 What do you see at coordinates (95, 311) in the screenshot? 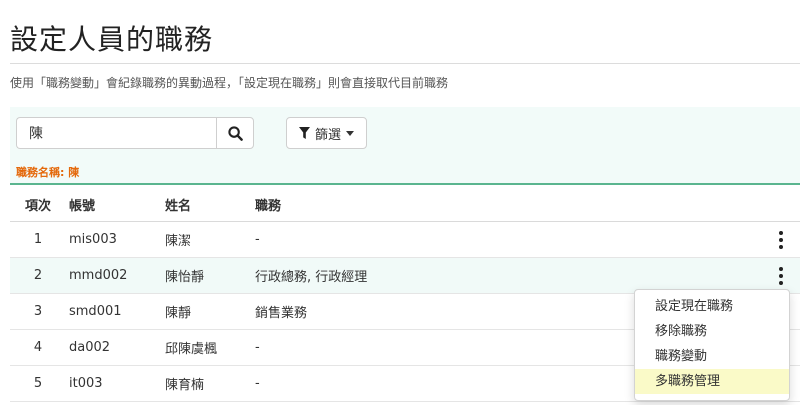
I see `row-account: smd001` at bounding box center [95, 311].